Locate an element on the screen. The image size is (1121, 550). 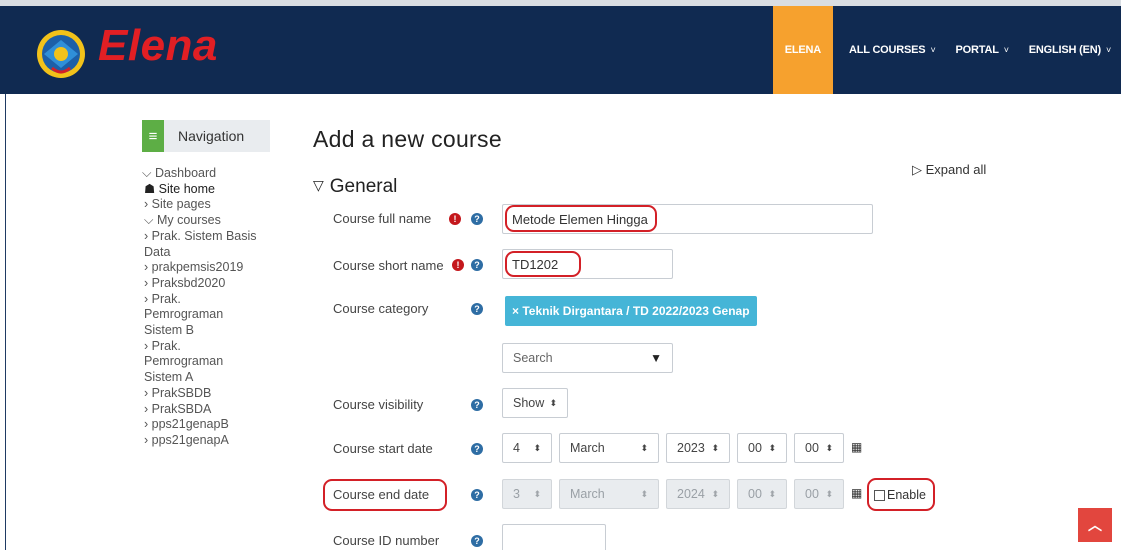
enable-checkbox is located at coordinates (879, 495).